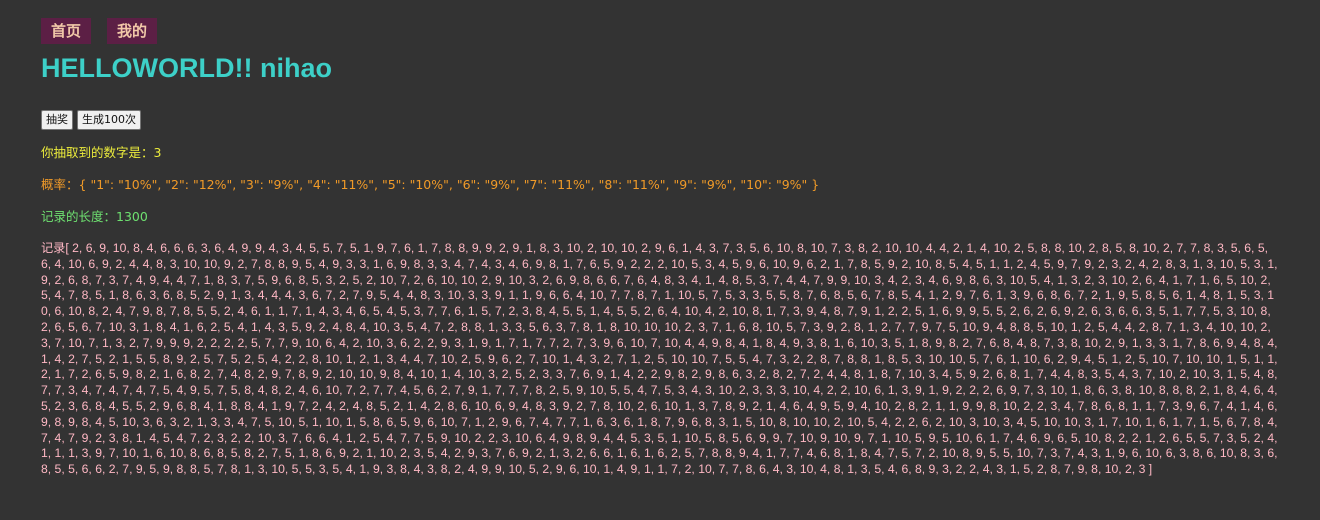  Describe the element at coordinates (66, 31) in the screenshot. I see `nav-link-home: 首页` at that location.